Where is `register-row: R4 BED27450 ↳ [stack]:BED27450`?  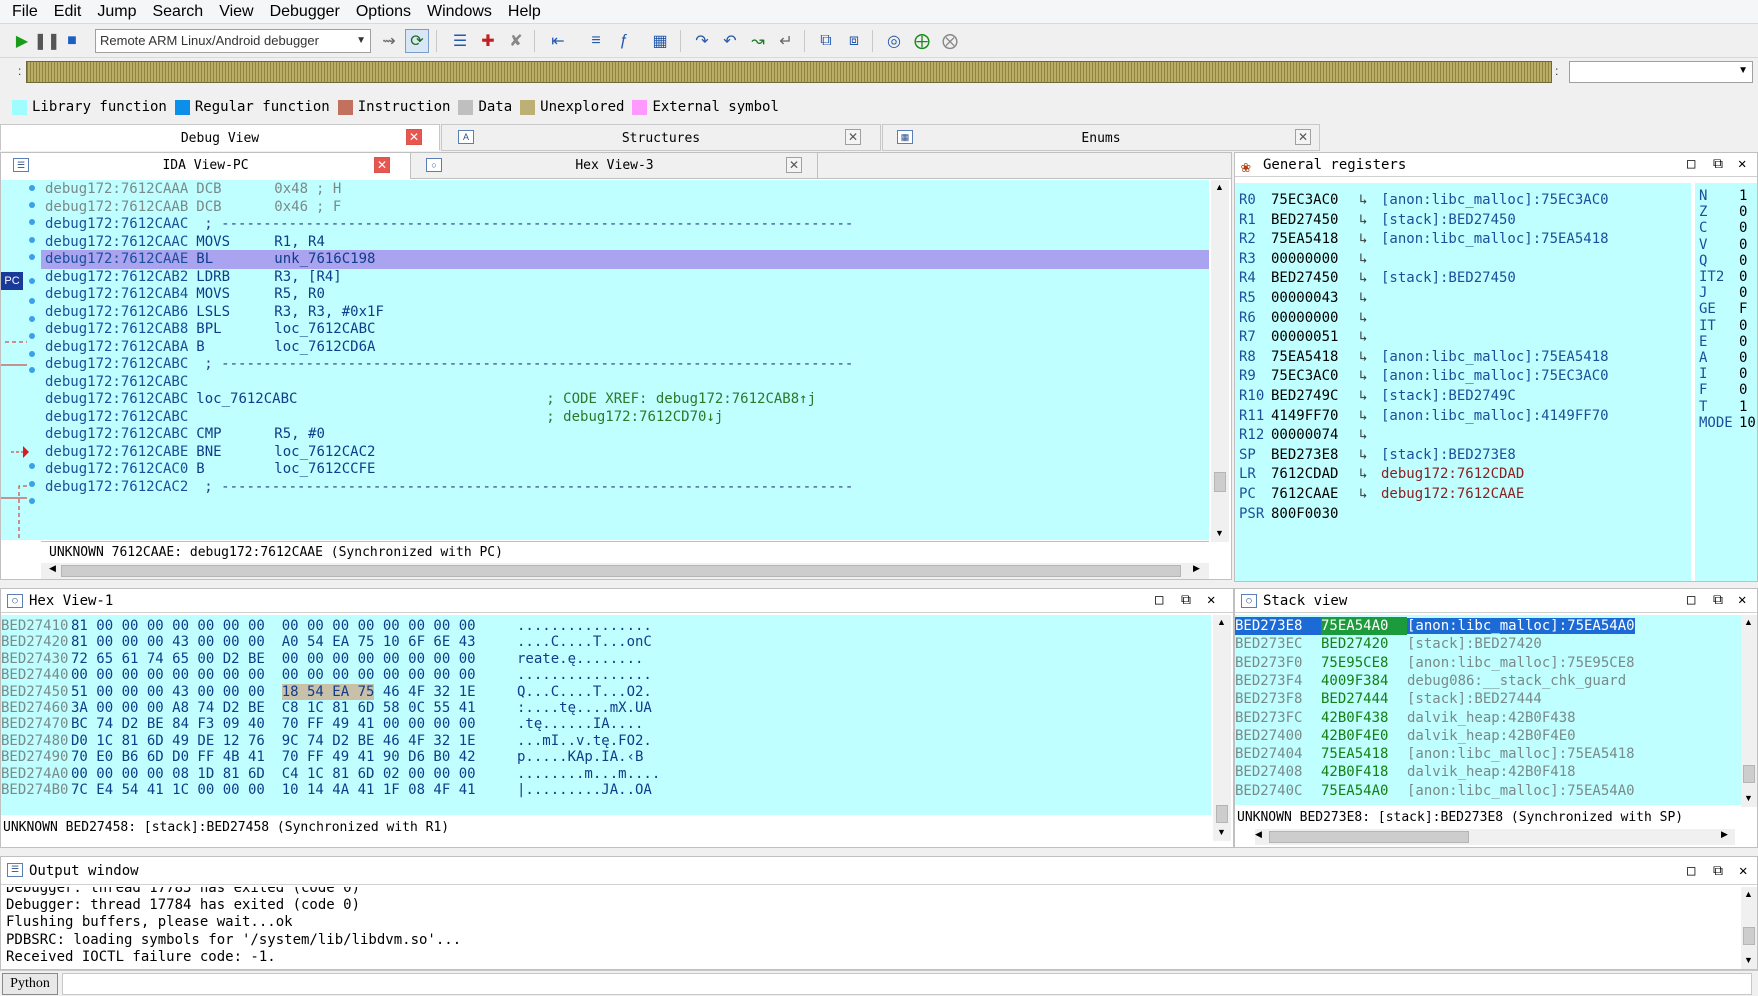 register-row: R4 BED27450 ↳ [stack]:BED27450 is located at coordinates (1377, 278).